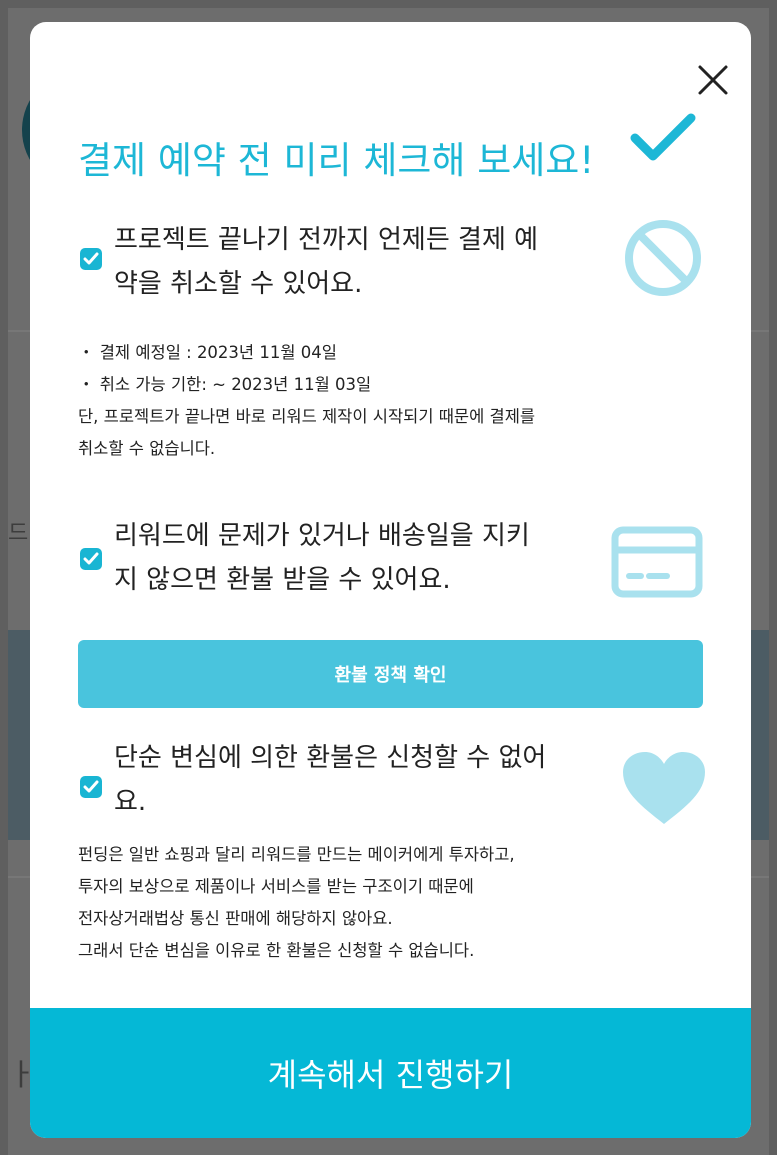 This screenshot has height=1155, width=777. I want to click on continue-button: 계속해서 진행하기, so click(390, 1073).